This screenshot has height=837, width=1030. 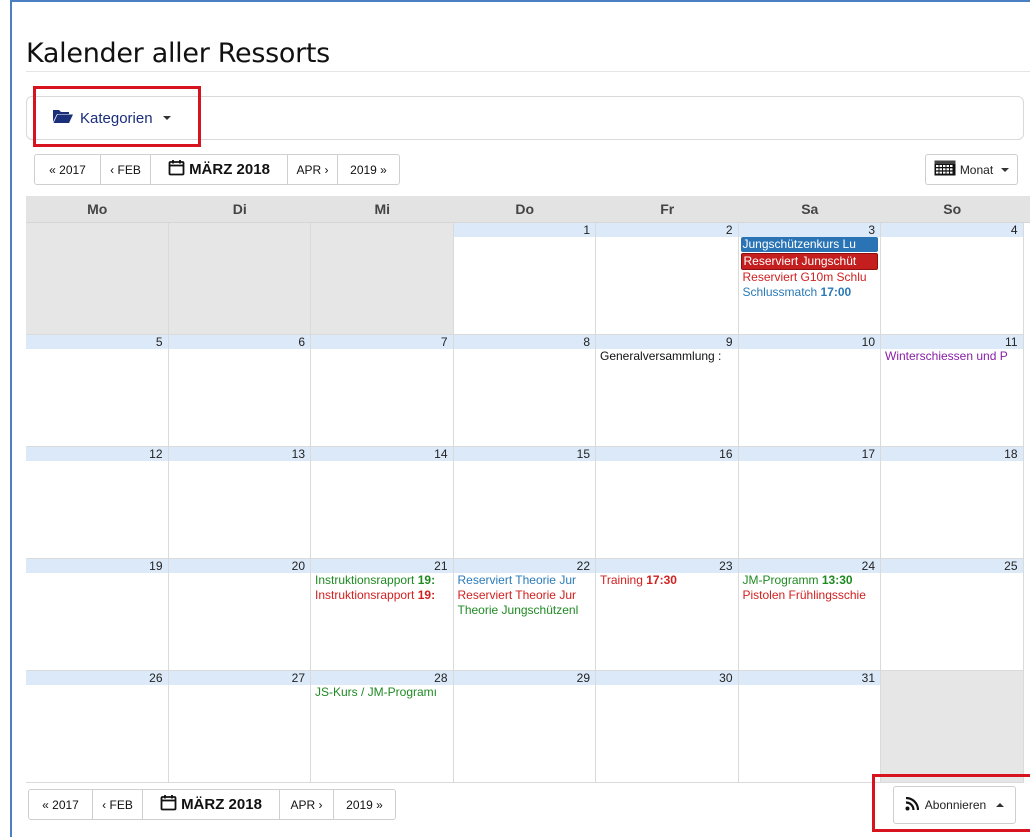 I want to click on calendar-day-cell: 7, so click(x=382, y=391).